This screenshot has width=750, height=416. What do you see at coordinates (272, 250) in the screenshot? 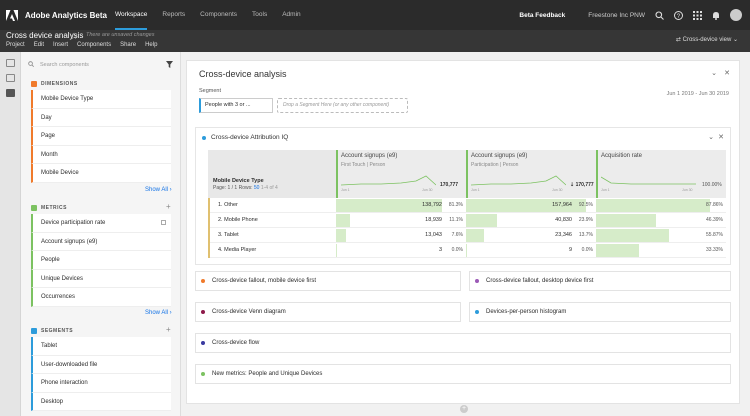
I see `row-label: 4. Media Player` at bounding box center [272, 250].